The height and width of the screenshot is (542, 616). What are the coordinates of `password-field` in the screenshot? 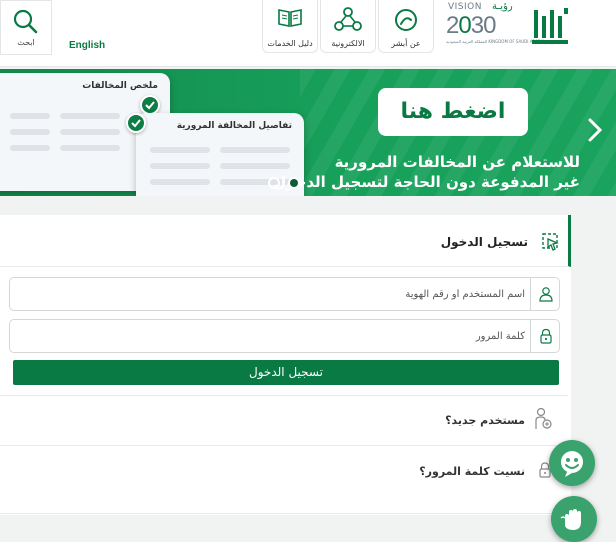 It's located at (284, 336).